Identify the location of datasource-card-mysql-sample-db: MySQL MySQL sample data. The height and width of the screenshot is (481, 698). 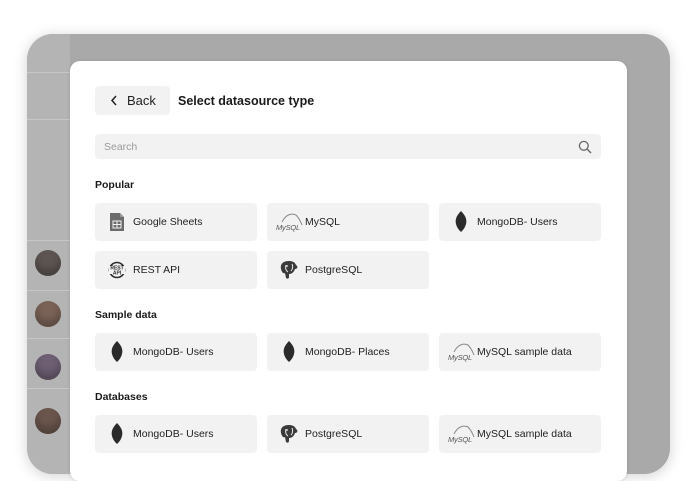
(520, 434).